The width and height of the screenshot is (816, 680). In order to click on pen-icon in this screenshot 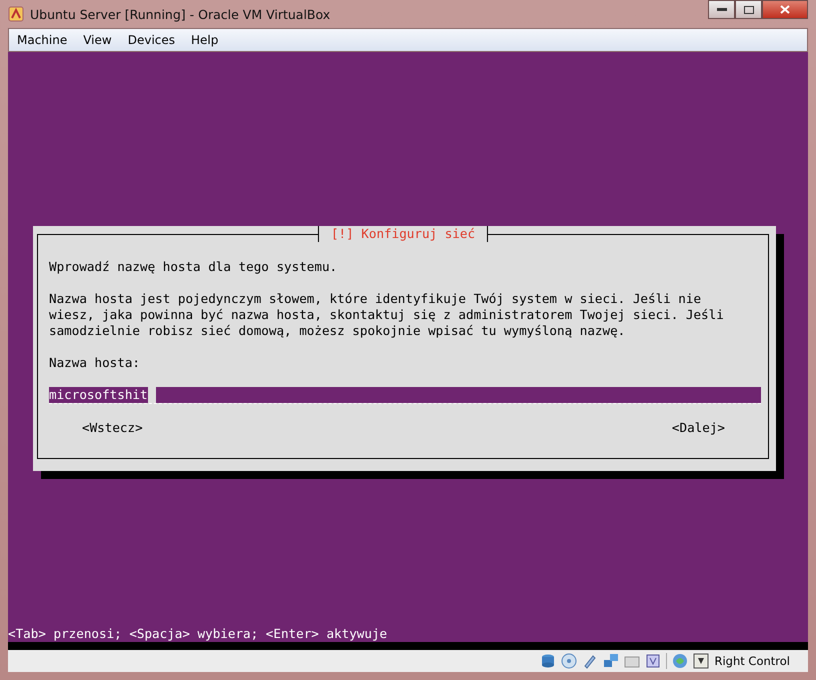, I will do `click(590, 661)`.